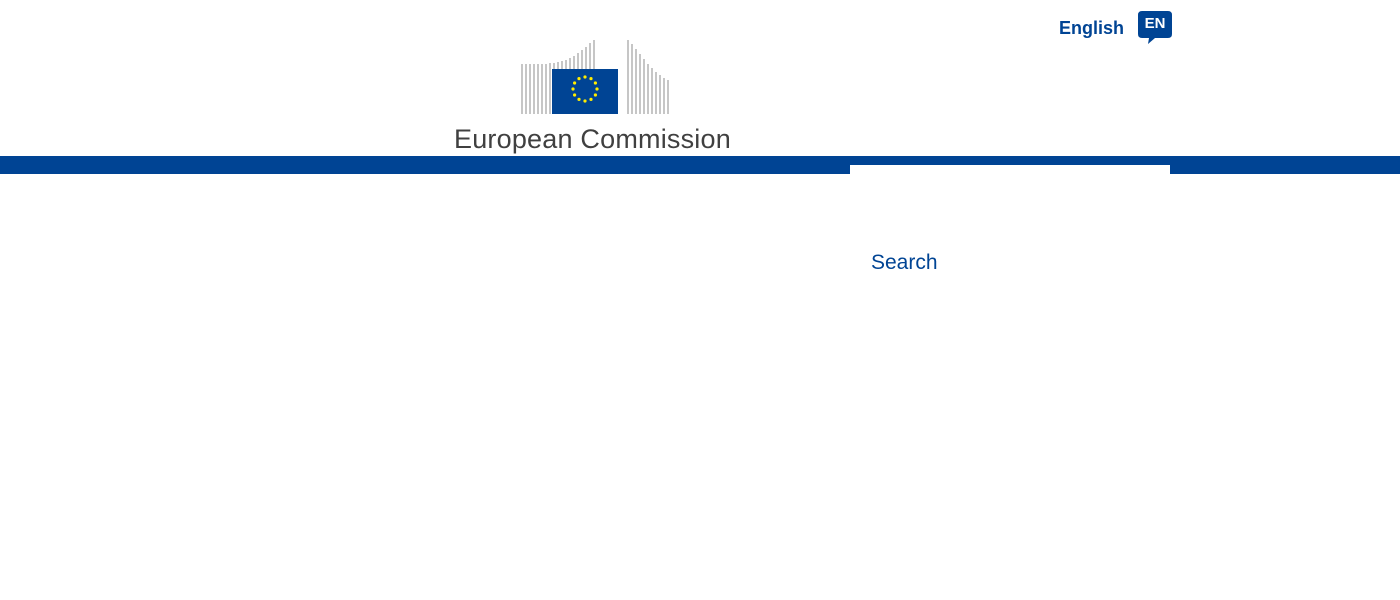  I want to click on search-link: Search, so click(904, 263).